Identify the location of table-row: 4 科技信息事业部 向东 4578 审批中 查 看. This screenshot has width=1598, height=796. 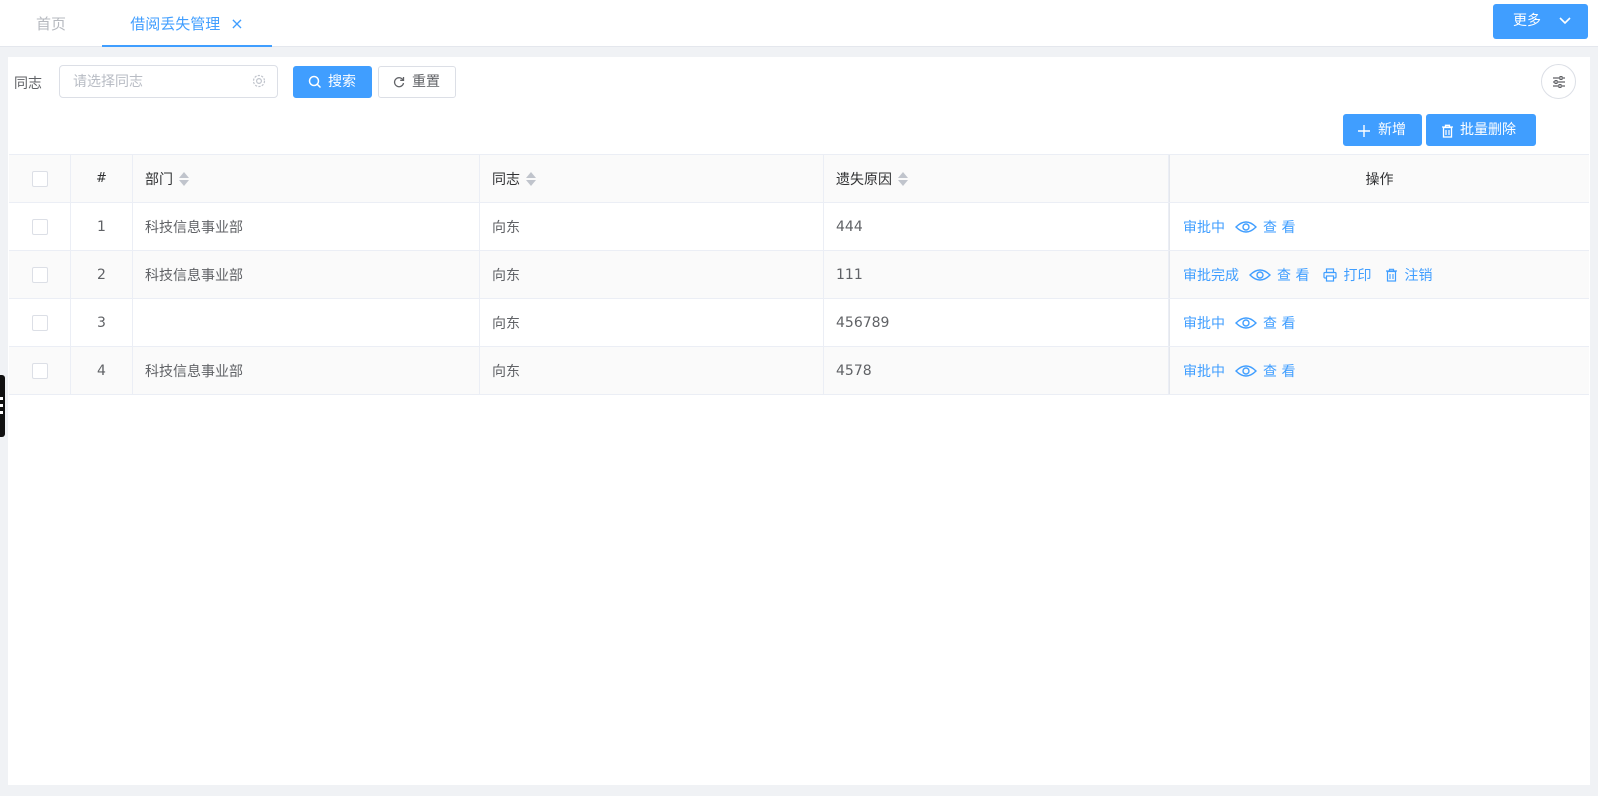
(799, 371).